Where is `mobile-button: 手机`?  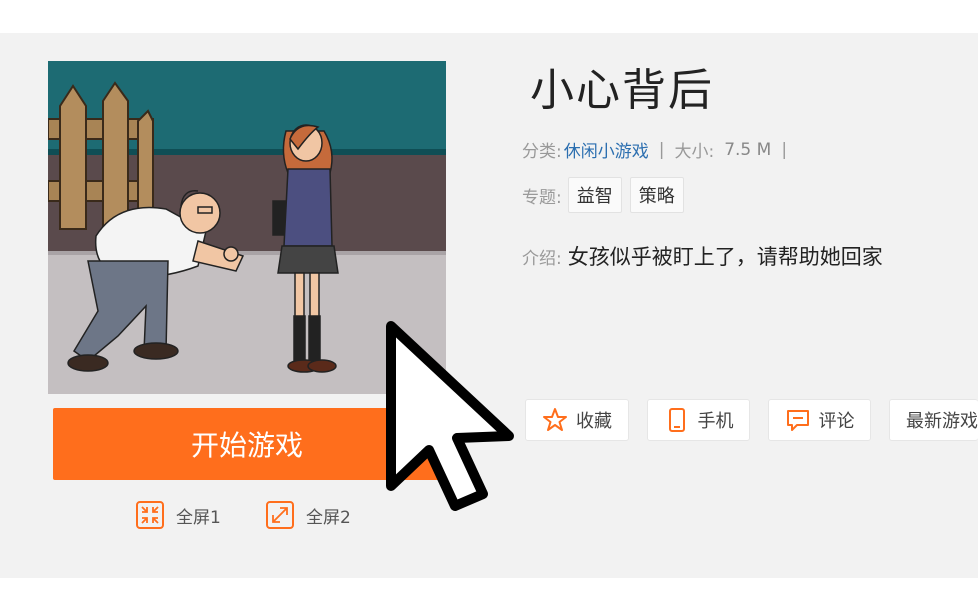
mobile-button: 手机 is located at coordinates (698, 420).